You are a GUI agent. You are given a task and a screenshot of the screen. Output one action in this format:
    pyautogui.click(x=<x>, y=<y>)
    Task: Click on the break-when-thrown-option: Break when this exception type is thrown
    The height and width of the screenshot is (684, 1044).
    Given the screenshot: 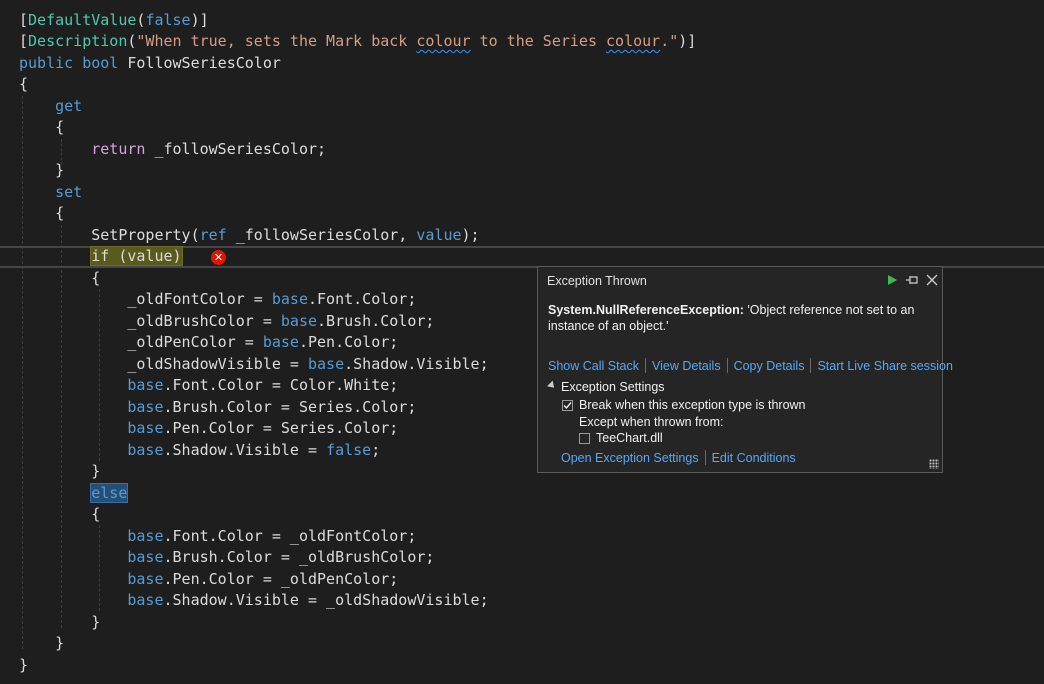 What is the action you would take?
    pyautogui.click(x=684, y=405)
    